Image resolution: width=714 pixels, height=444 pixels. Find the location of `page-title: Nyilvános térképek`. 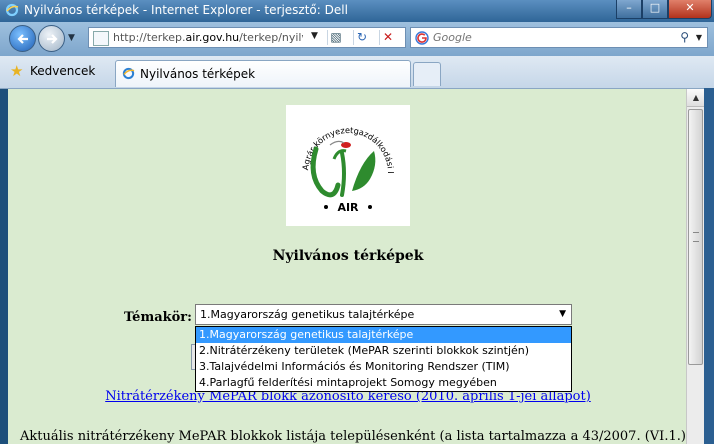

page-title: Nyilvános térképek is located at coordinates (348, 256).